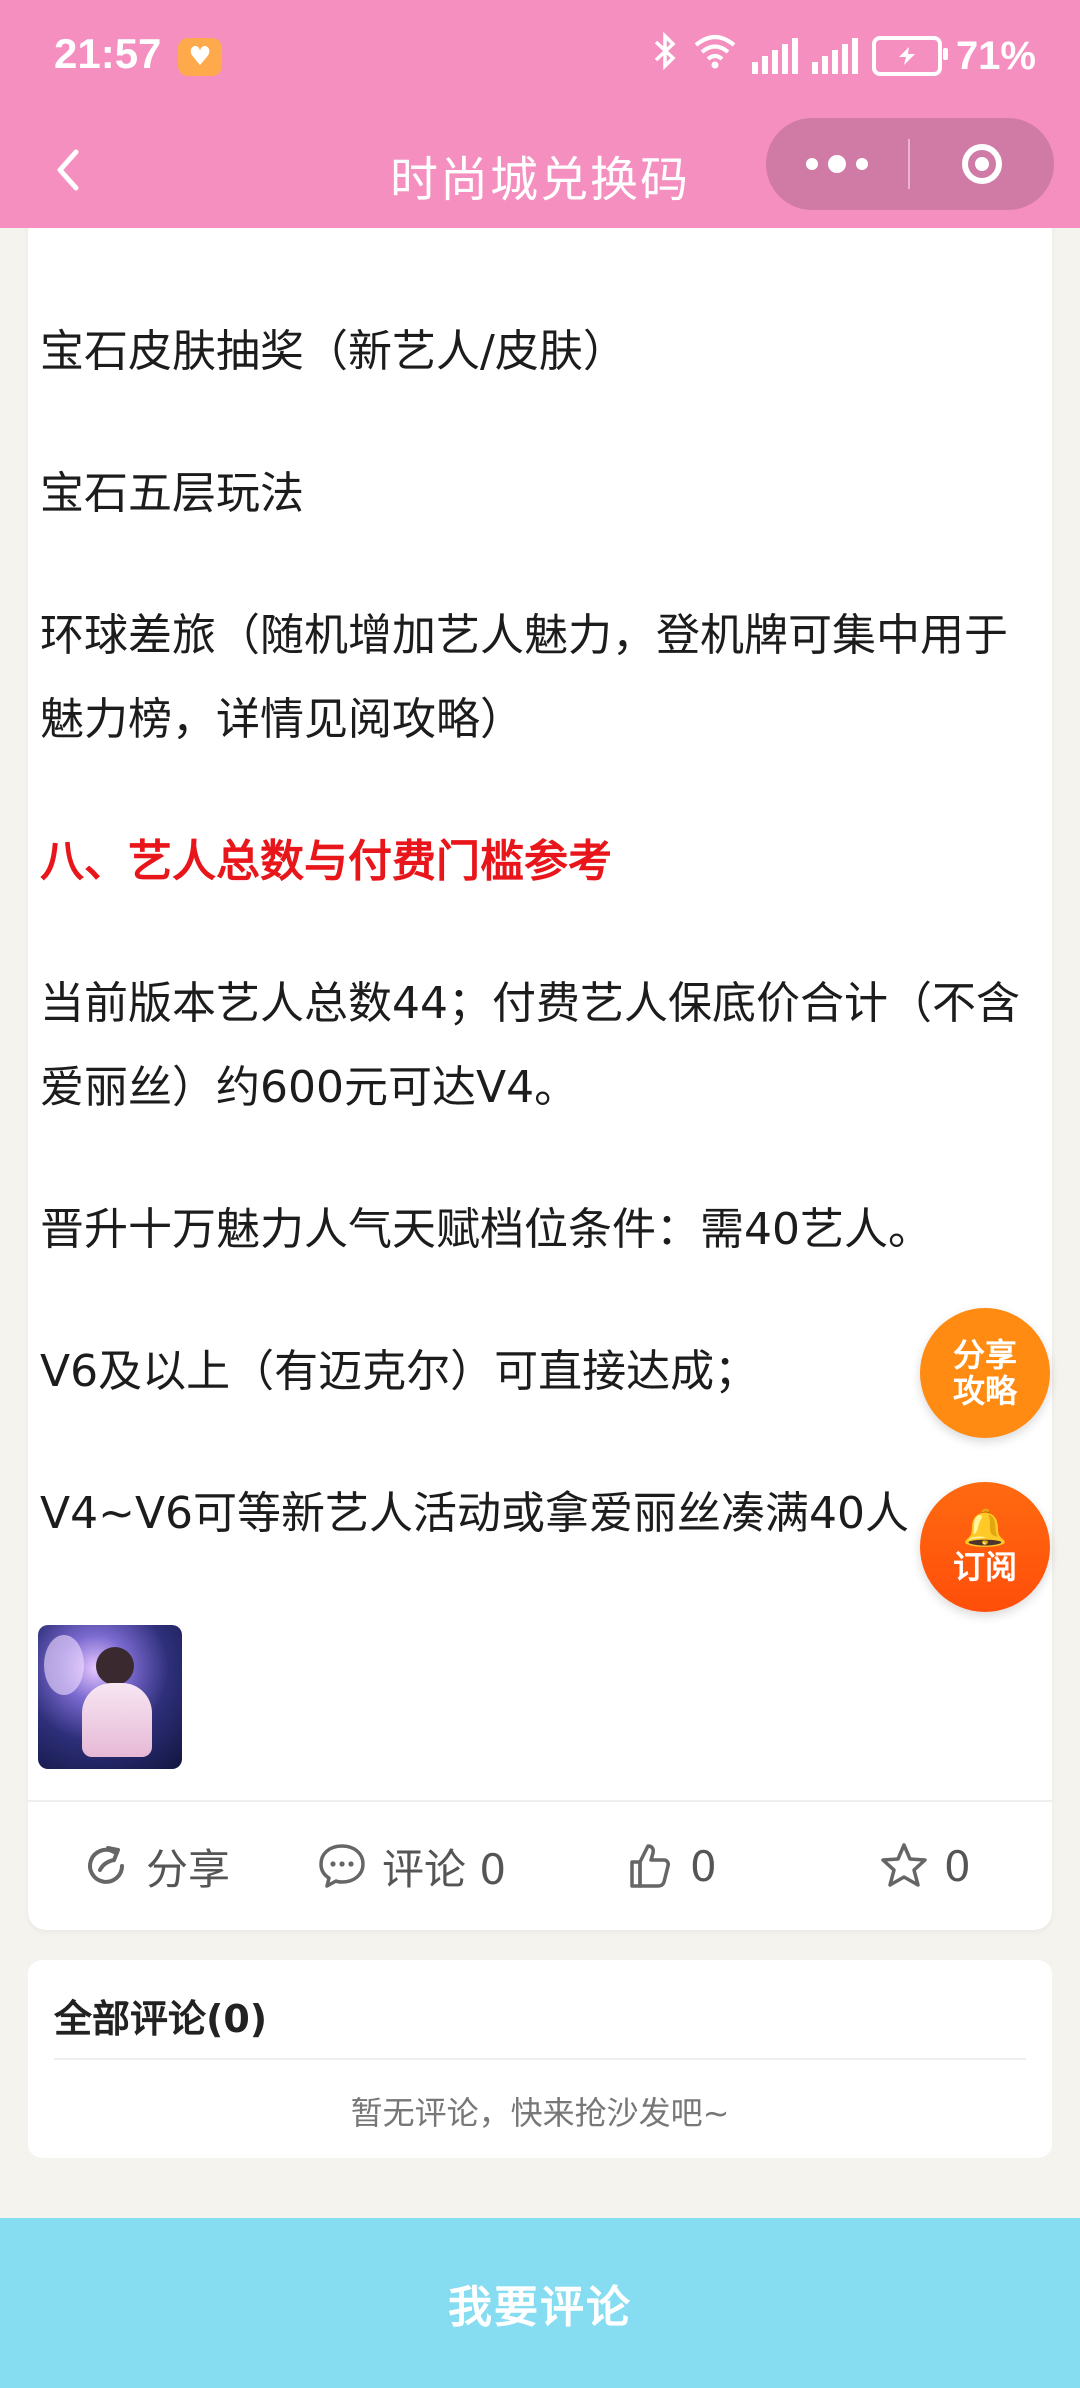  I want to click on wifi-icon, so click(715, 56).